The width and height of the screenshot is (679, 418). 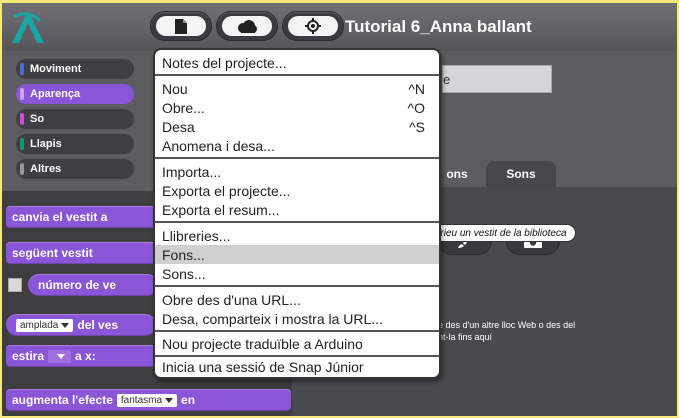 What do you see at coordinates (77, 285) in the screenshot?
I see `block-label: número de ve` at bounding box center [77, 285].